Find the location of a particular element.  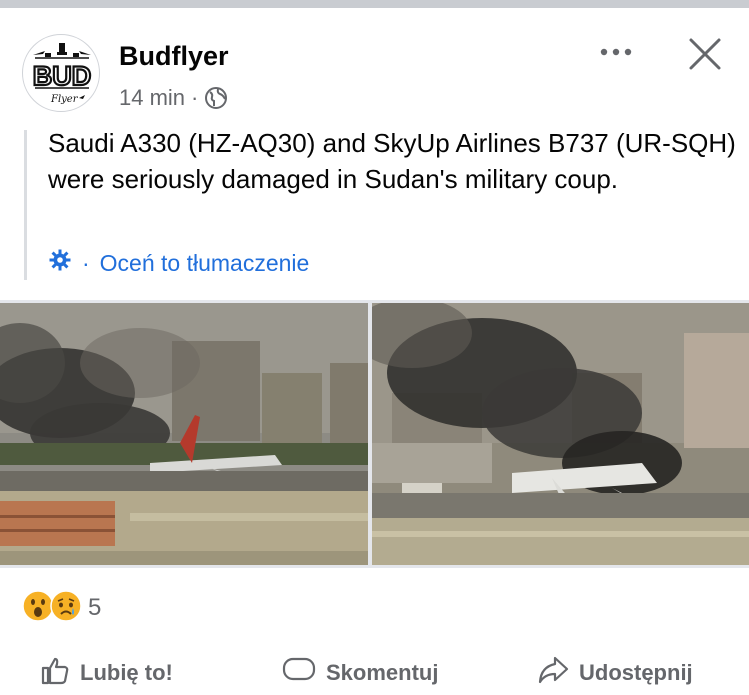

close-icon is located at coordinates (705, 54).